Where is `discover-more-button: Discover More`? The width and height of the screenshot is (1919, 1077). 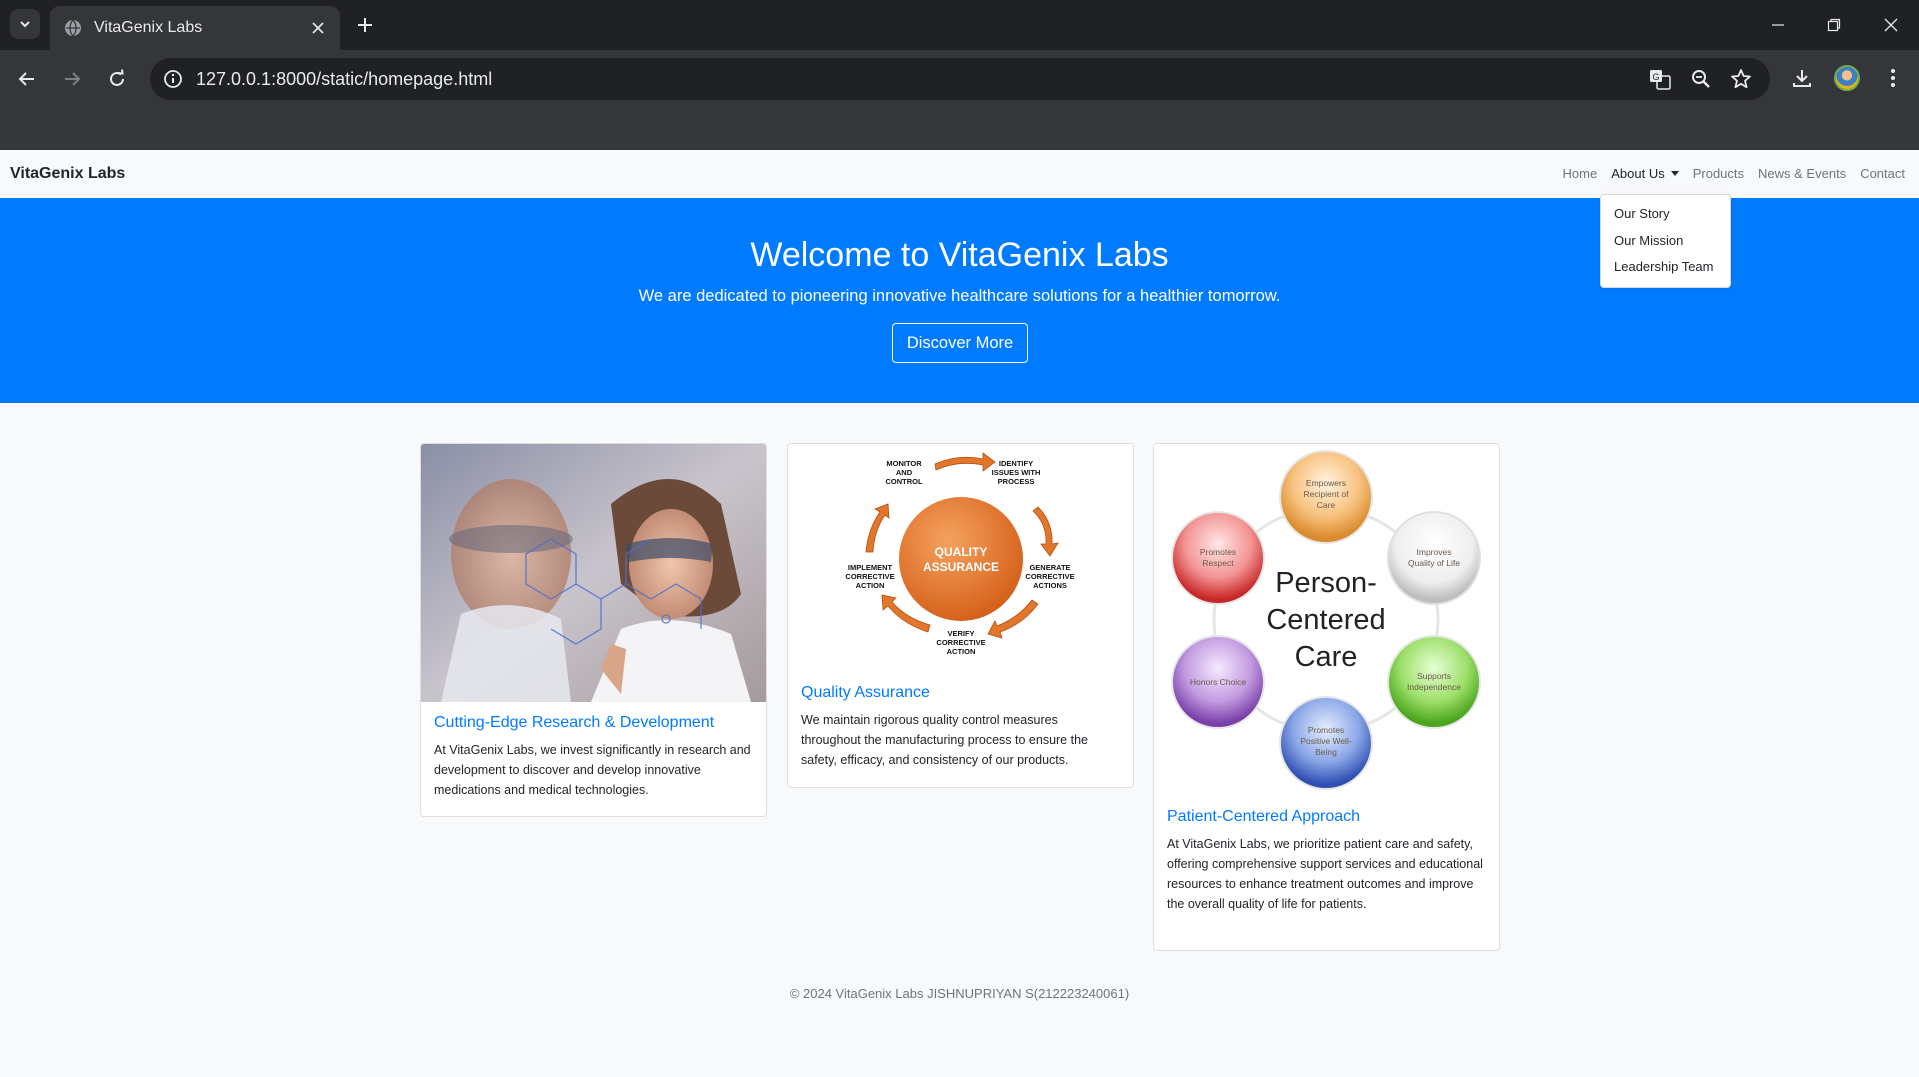 discover-more-button: Discover More is located at coordinates (960, 343).